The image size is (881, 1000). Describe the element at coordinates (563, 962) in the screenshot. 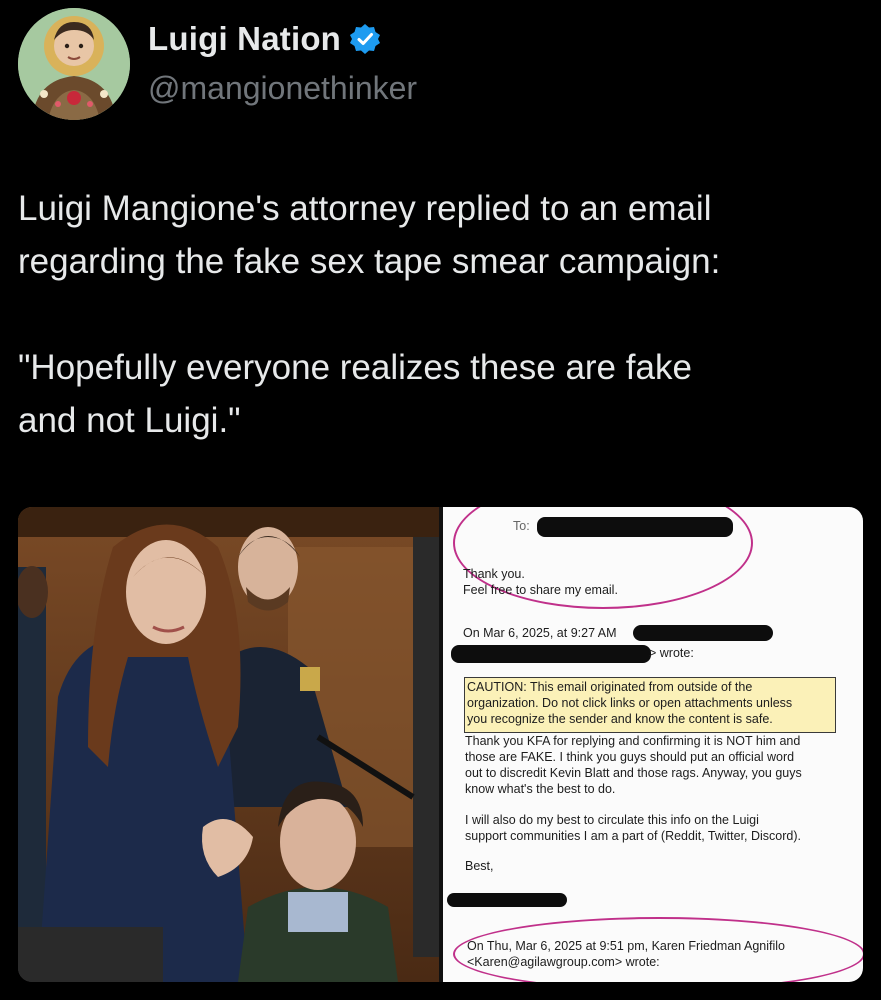

I see `email-footer-line: <Karen@agilawgroup.com> wrote:` at that location.